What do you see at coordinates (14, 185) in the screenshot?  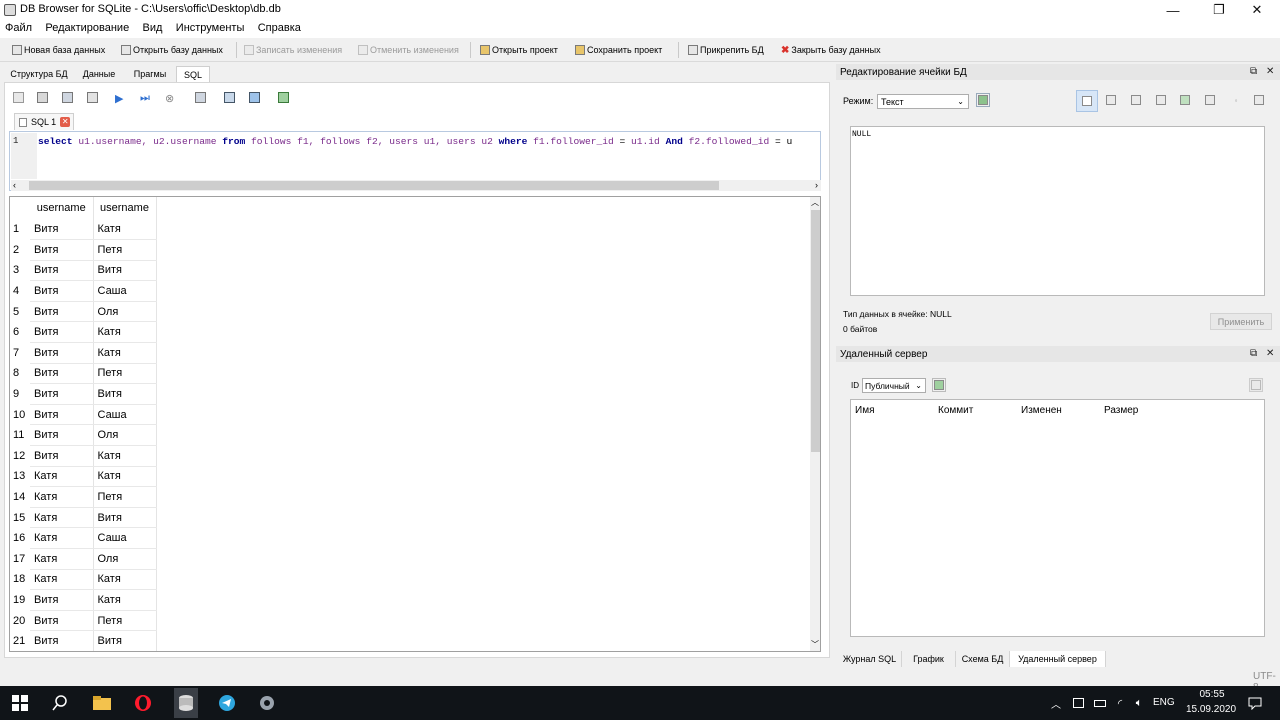 I see `scroll-left-icon: ‹` at bounding box center [14, 185].